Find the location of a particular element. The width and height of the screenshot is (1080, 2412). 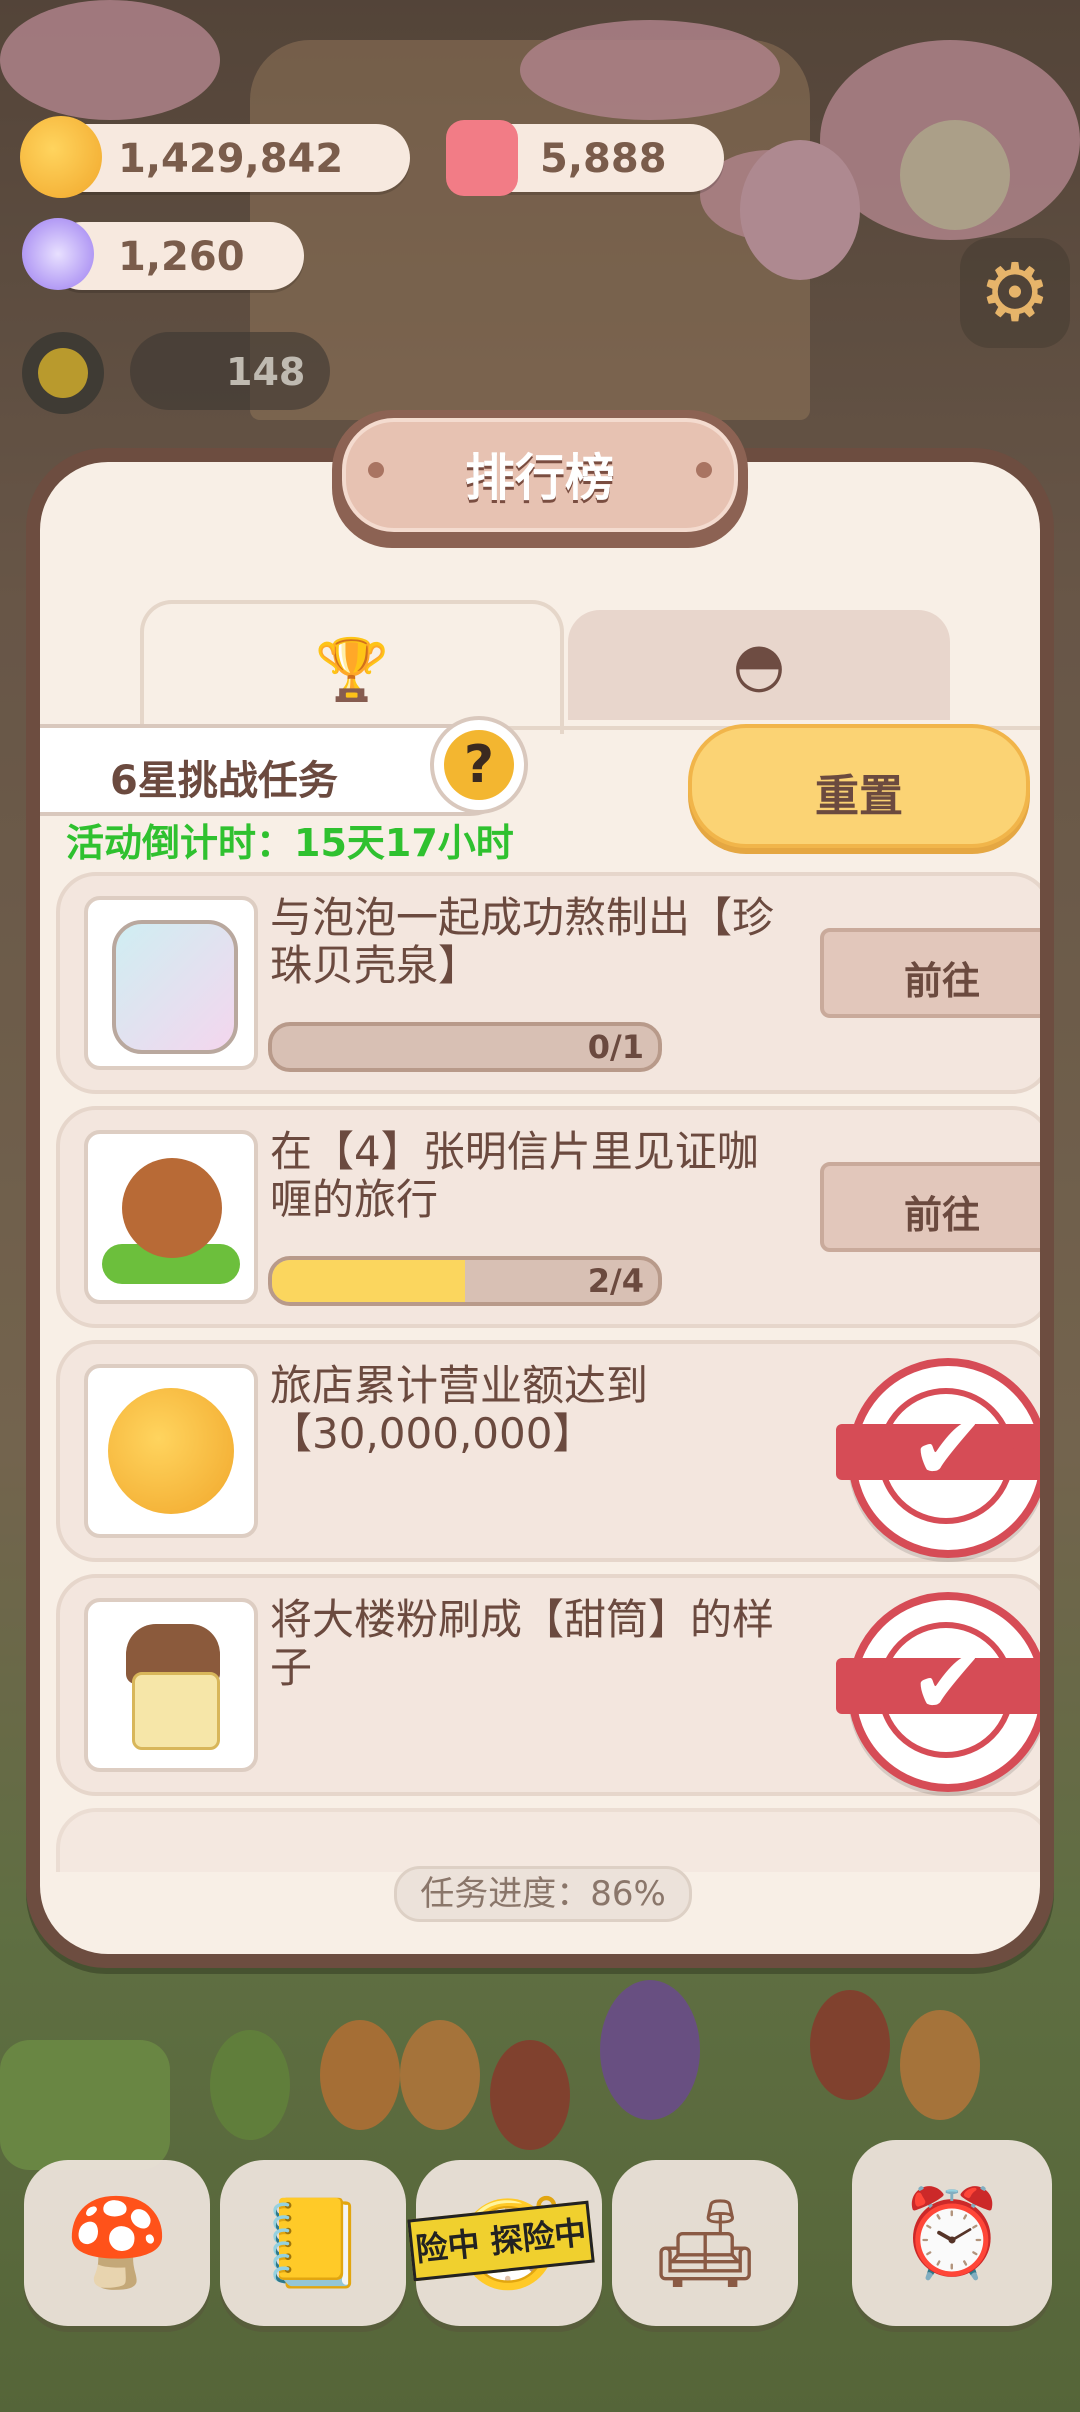

notebook-icon: 📒 is located at coordinates (313, 2243).